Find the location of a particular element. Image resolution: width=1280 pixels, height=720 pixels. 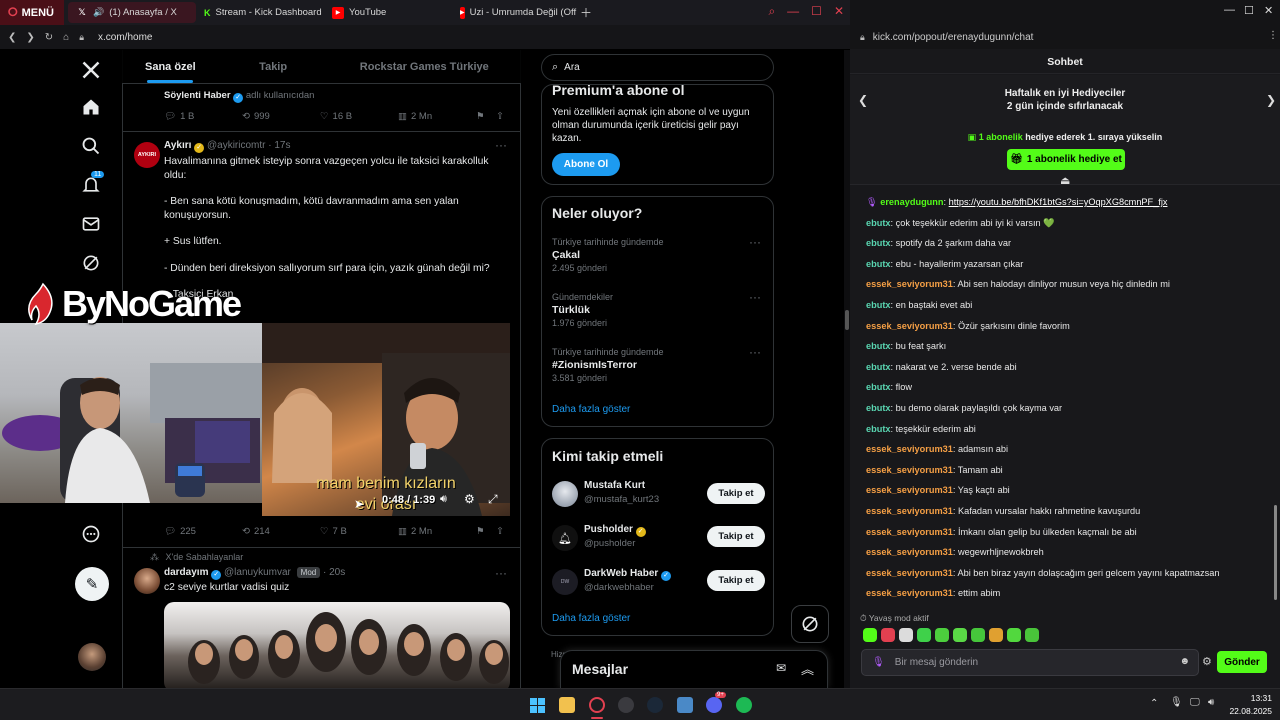

like-button: ♡ 7 B is located at coordinates (359, 531).